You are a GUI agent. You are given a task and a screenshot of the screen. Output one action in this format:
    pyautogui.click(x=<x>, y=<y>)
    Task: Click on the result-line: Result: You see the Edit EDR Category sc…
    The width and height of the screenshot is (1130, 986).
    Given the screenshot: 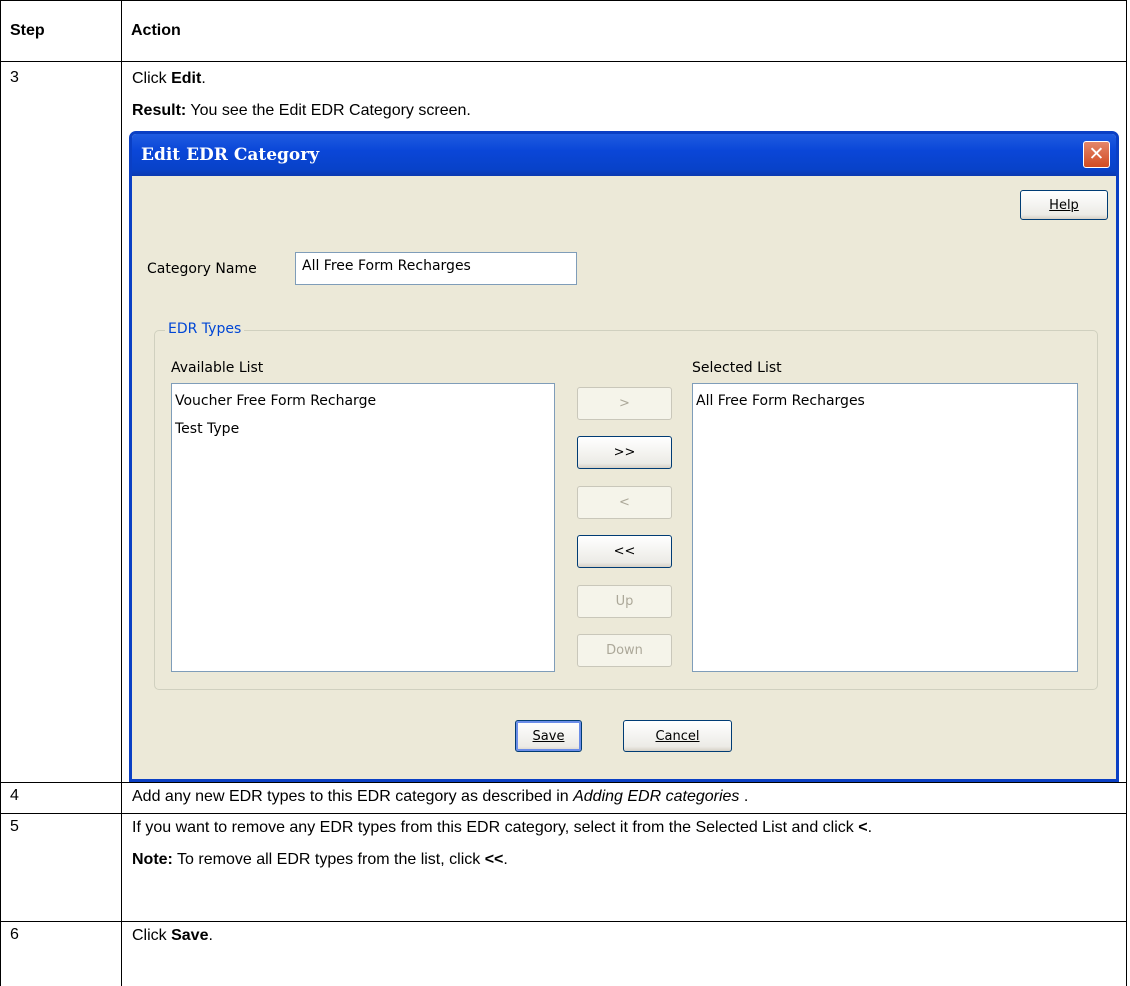 What is the action you would take?
    pyautogui.click(x=301, y=110)
    